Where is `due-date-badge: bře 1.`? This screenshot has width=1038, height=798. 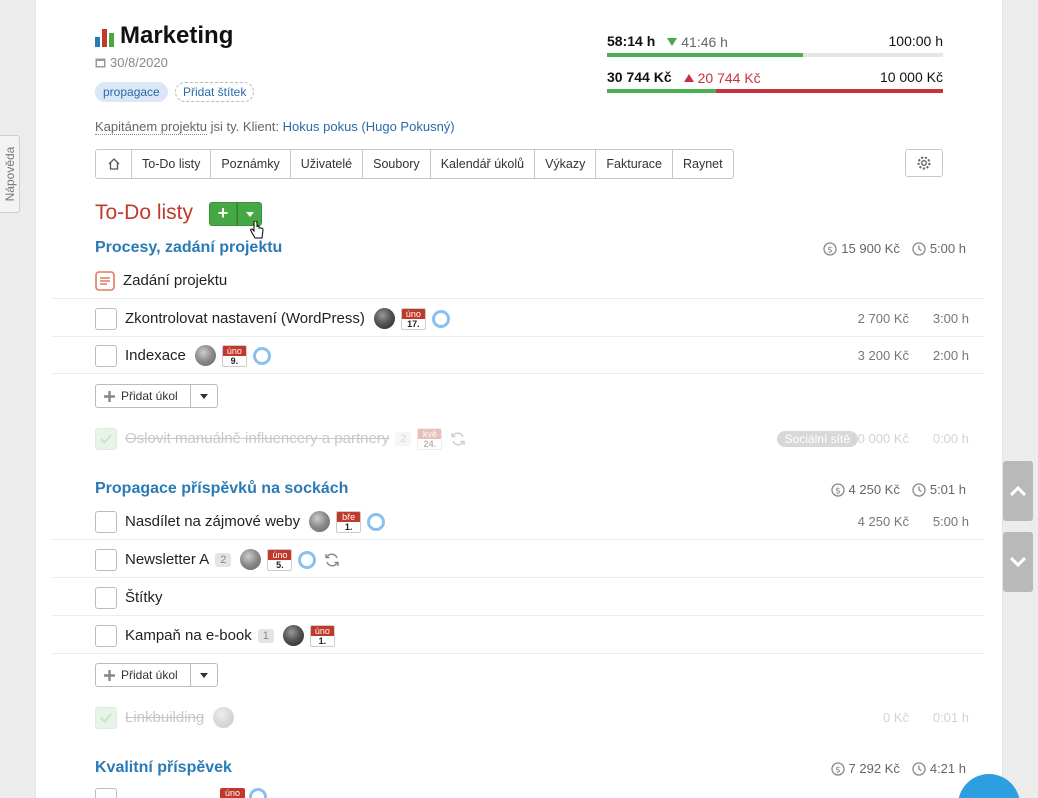 due-date-badge: bře 1. is located at coordinates (349, 521).